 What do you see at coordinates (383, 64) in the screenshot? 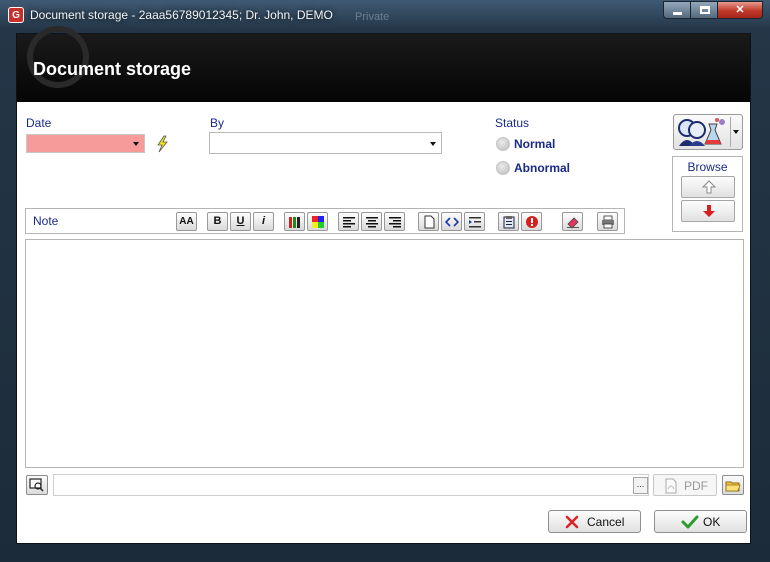
I see `header-banner: Document storage` at bounding box center [383, 64].